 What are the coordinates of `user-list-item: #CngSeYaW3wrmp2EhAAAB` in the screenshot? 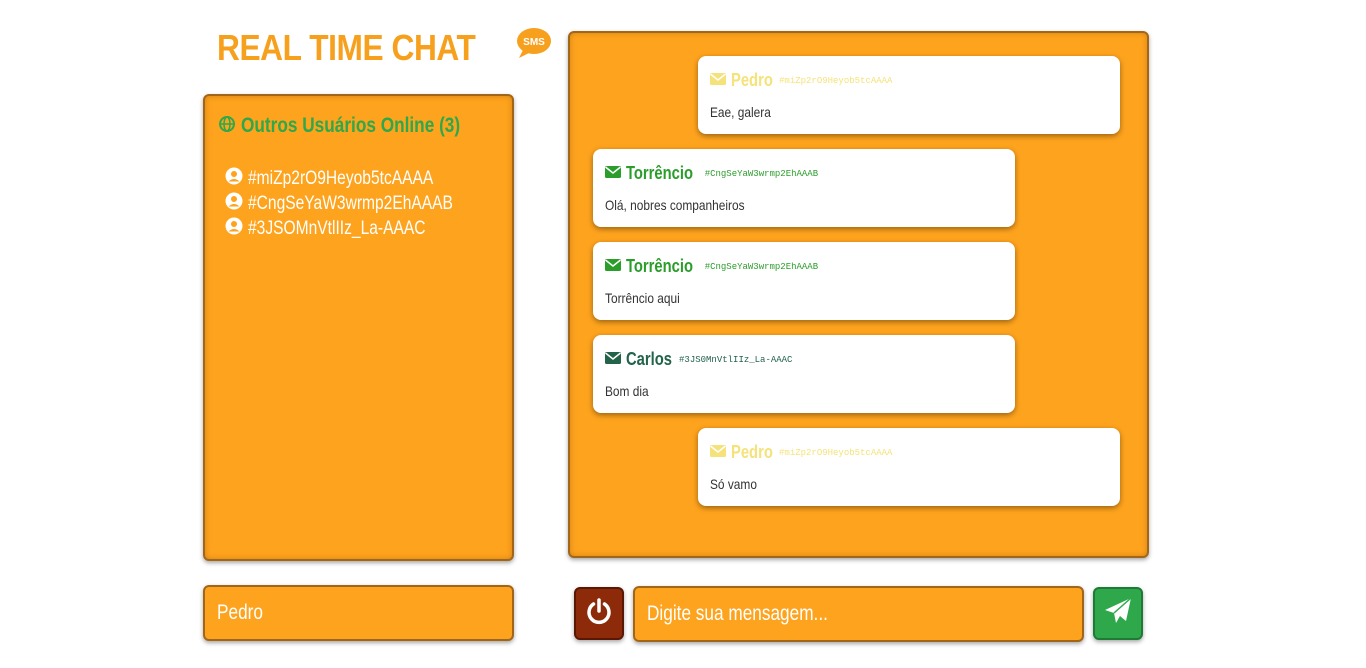 It's located at (361, 203).